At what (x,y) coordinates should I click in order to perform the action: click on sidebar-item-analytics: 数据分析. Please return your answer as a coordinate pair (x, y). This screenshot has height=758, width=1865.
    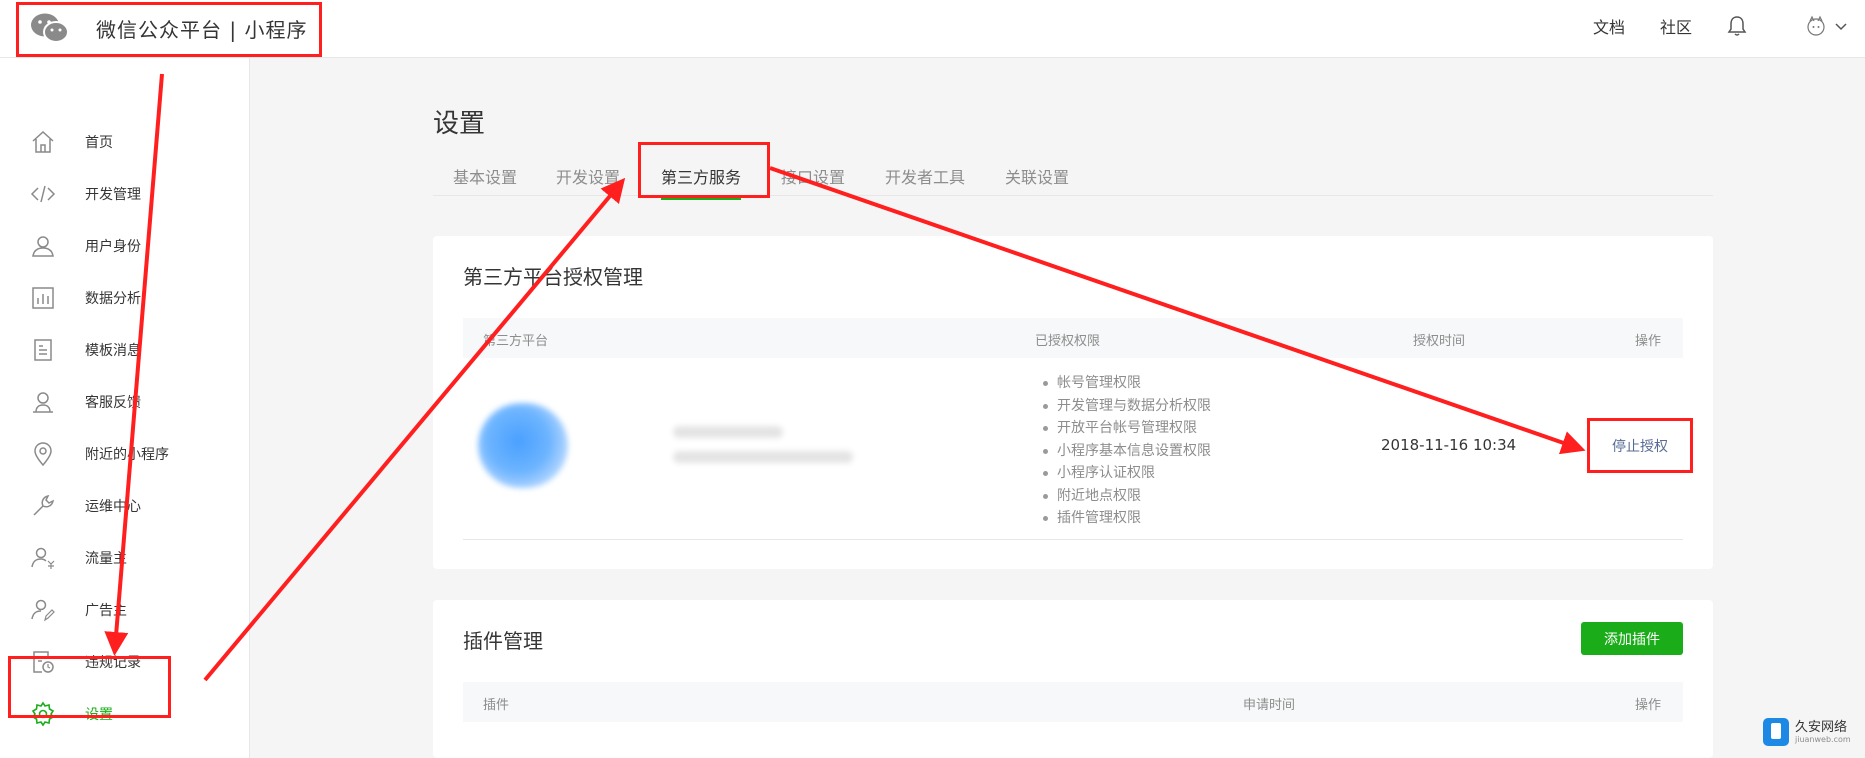
    Looking at the image, I should click on (124, 298).